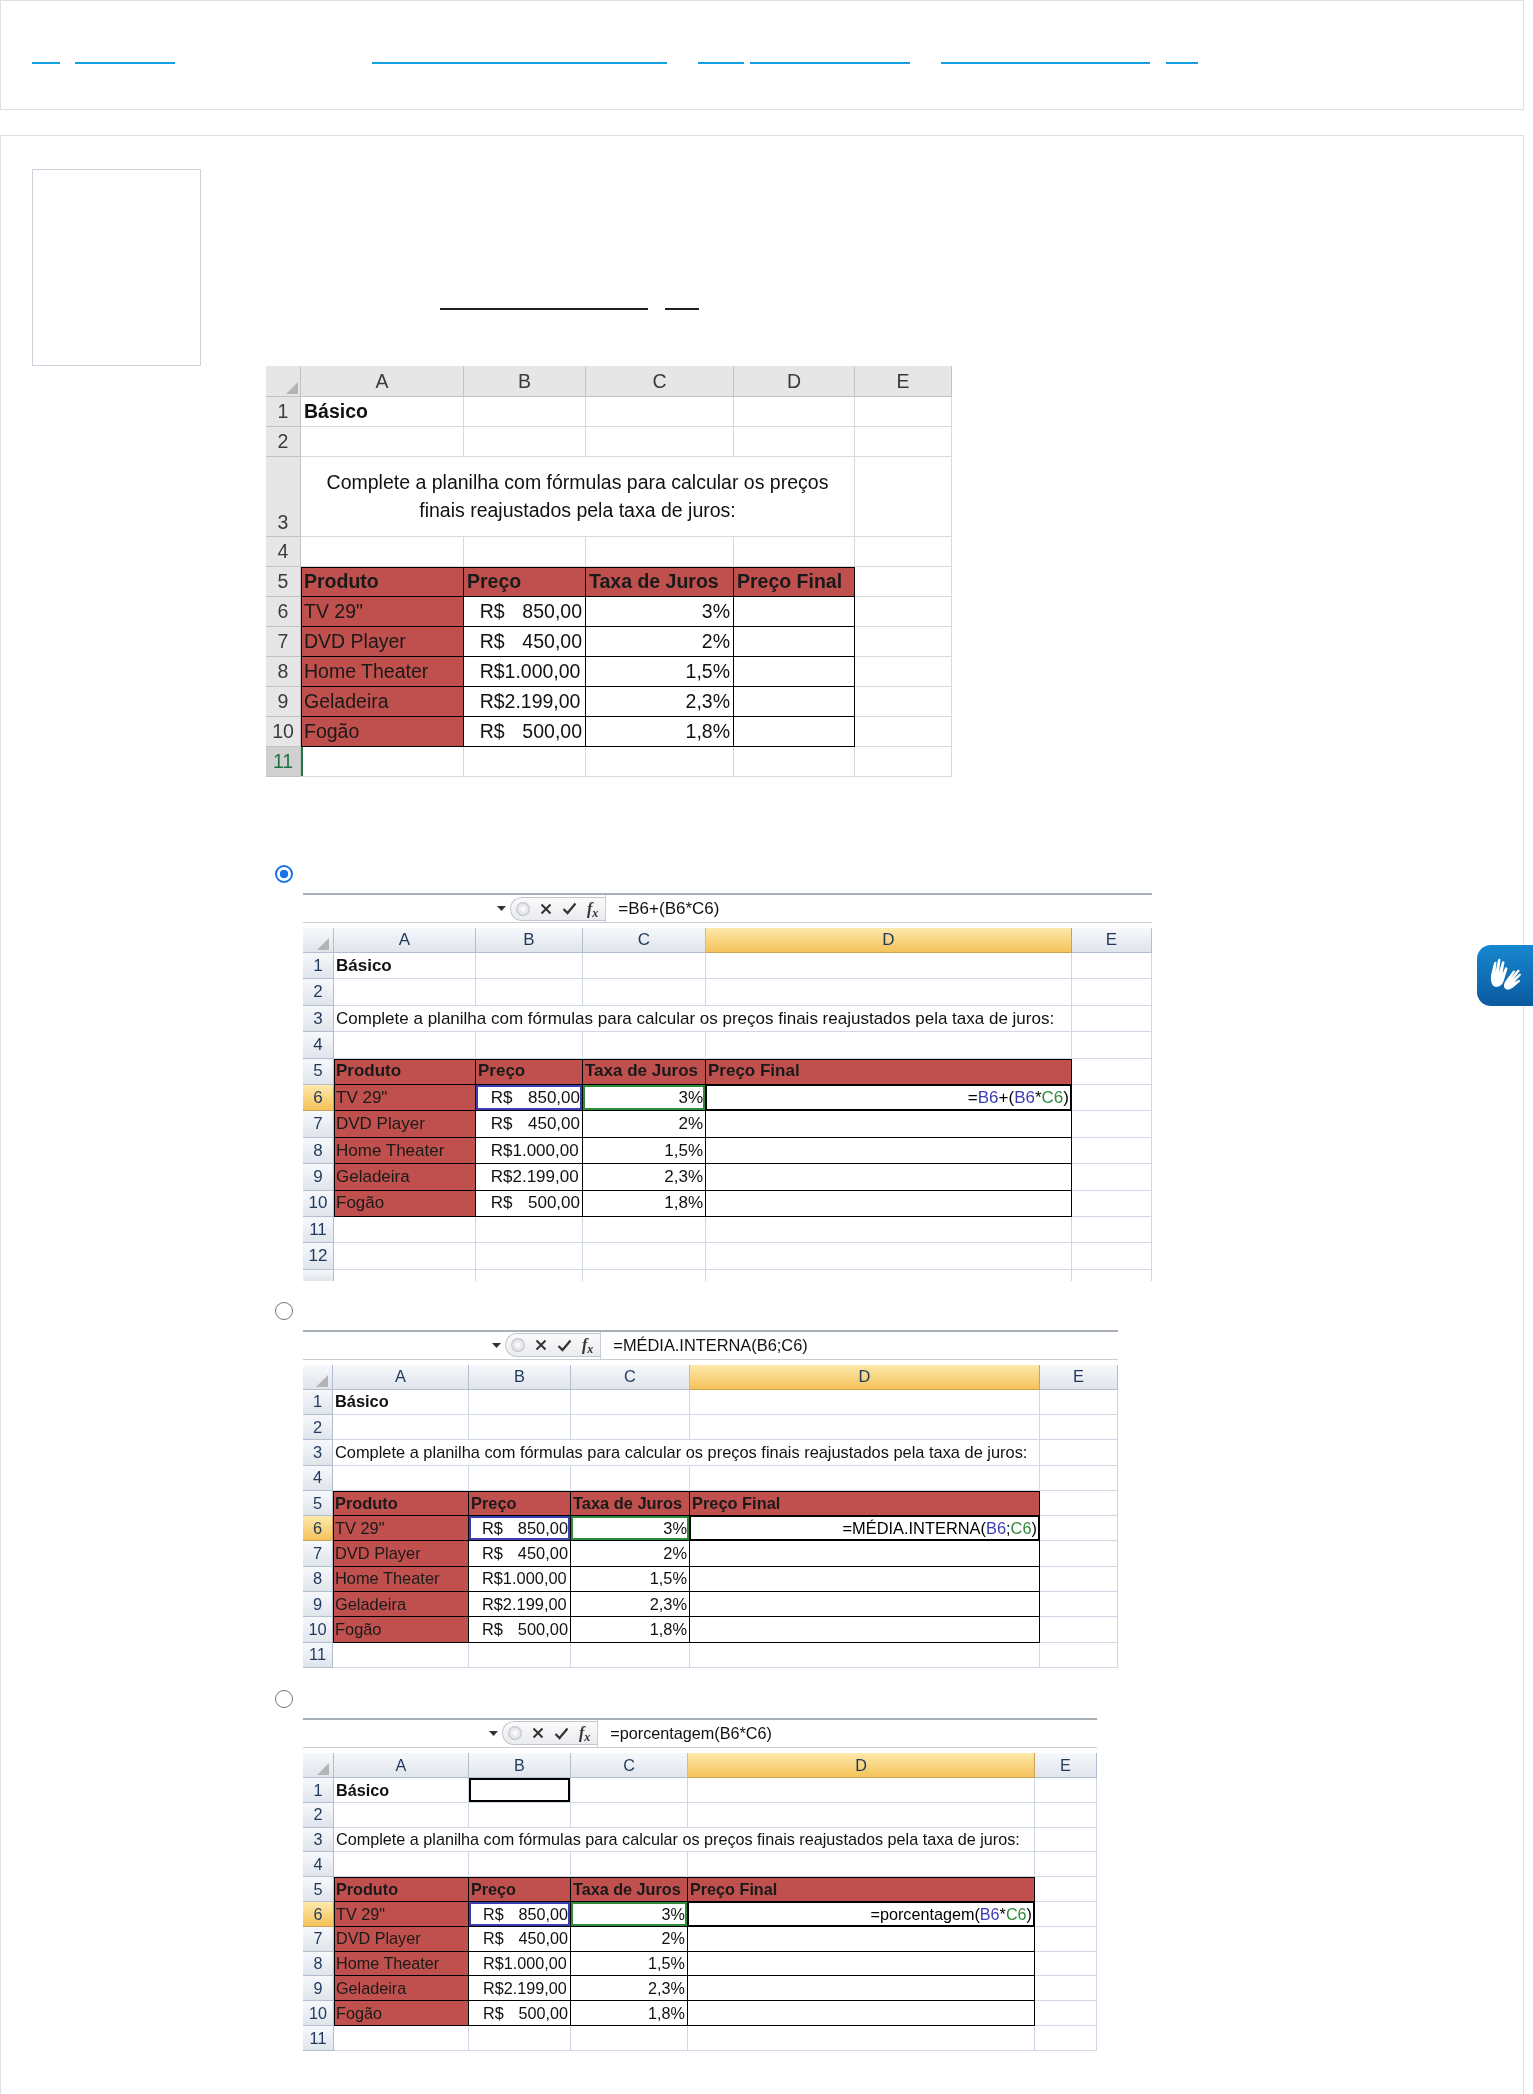  I want to click on spreadsheet-cell: Home Theater, so click(405, 1151).